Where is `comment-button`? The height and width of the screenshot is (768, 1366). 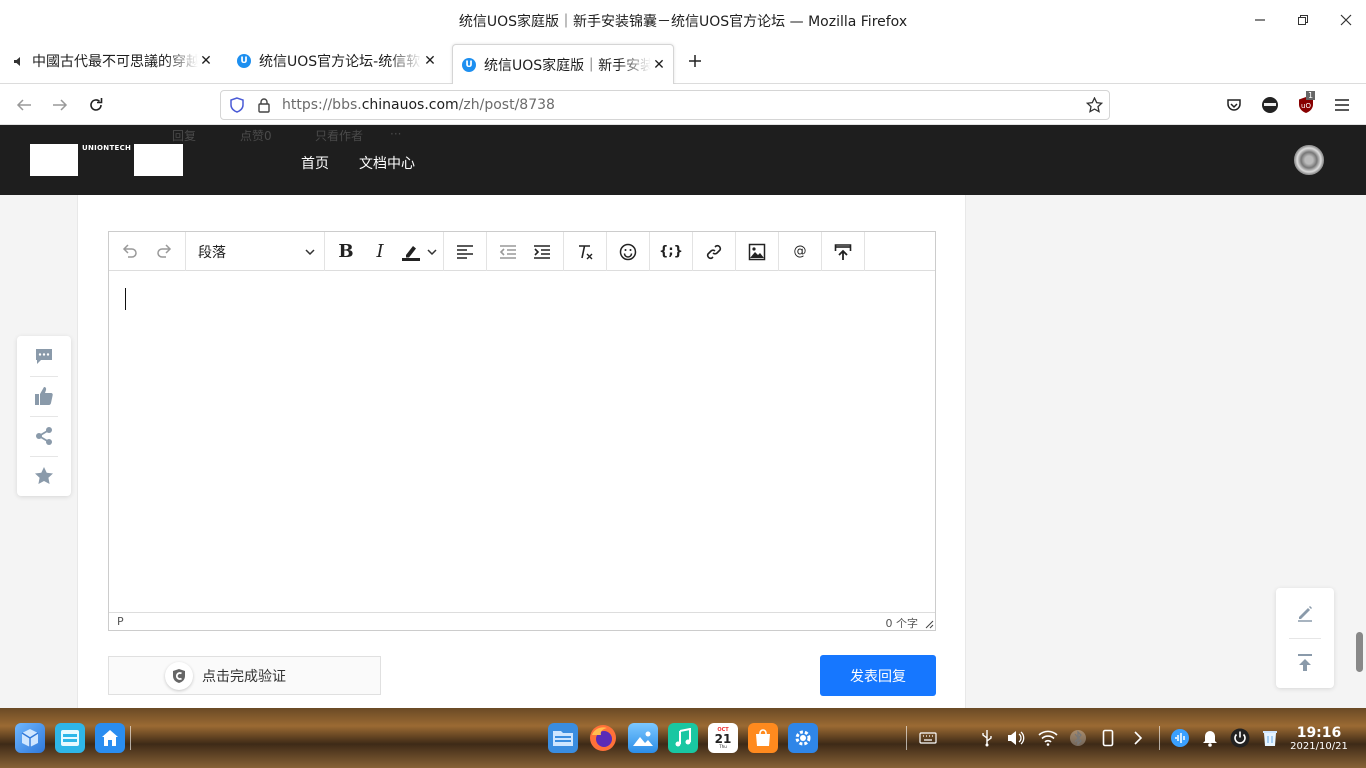
comment-button is located at coordinates (44, 356).